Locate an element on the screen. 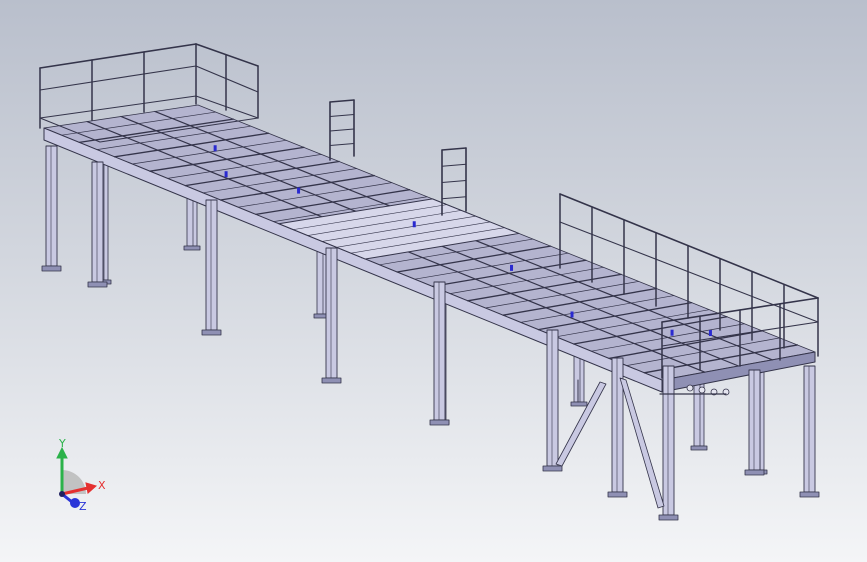 This screenshot has height=562, width=867. y-axis-label: Y is located at coordinates (62, 443).